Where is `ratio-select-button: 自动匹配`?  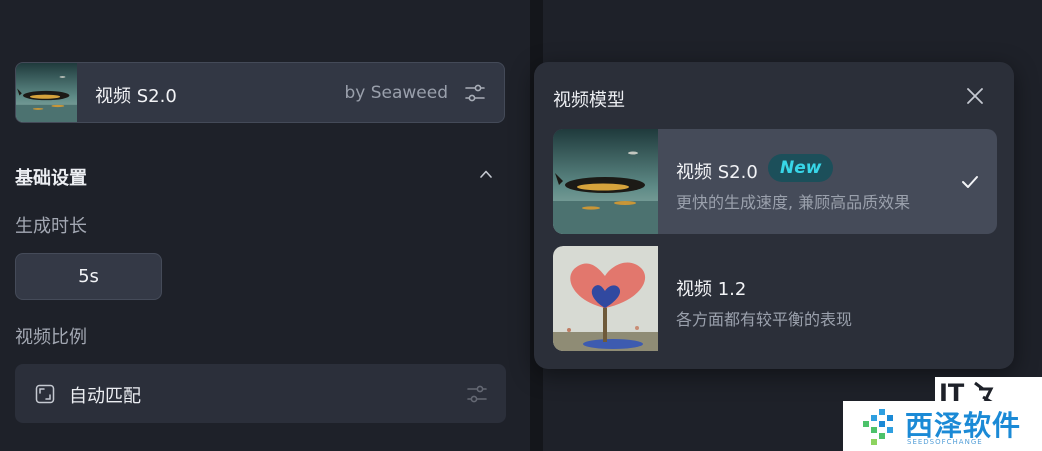
ratio-select-button: 自动匹配 is located at coordinates (260, 393).